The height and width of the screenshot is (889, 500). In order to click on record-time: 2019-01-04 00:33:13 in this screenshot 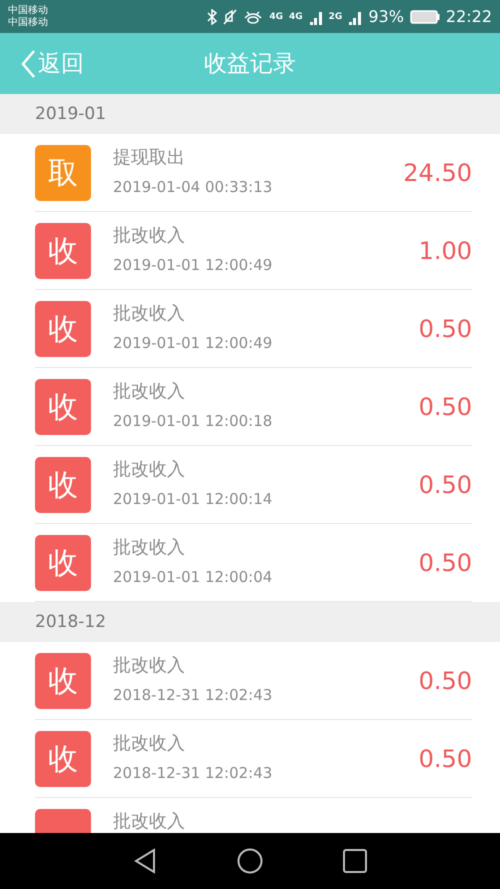, I will do `click(192, 187)`.